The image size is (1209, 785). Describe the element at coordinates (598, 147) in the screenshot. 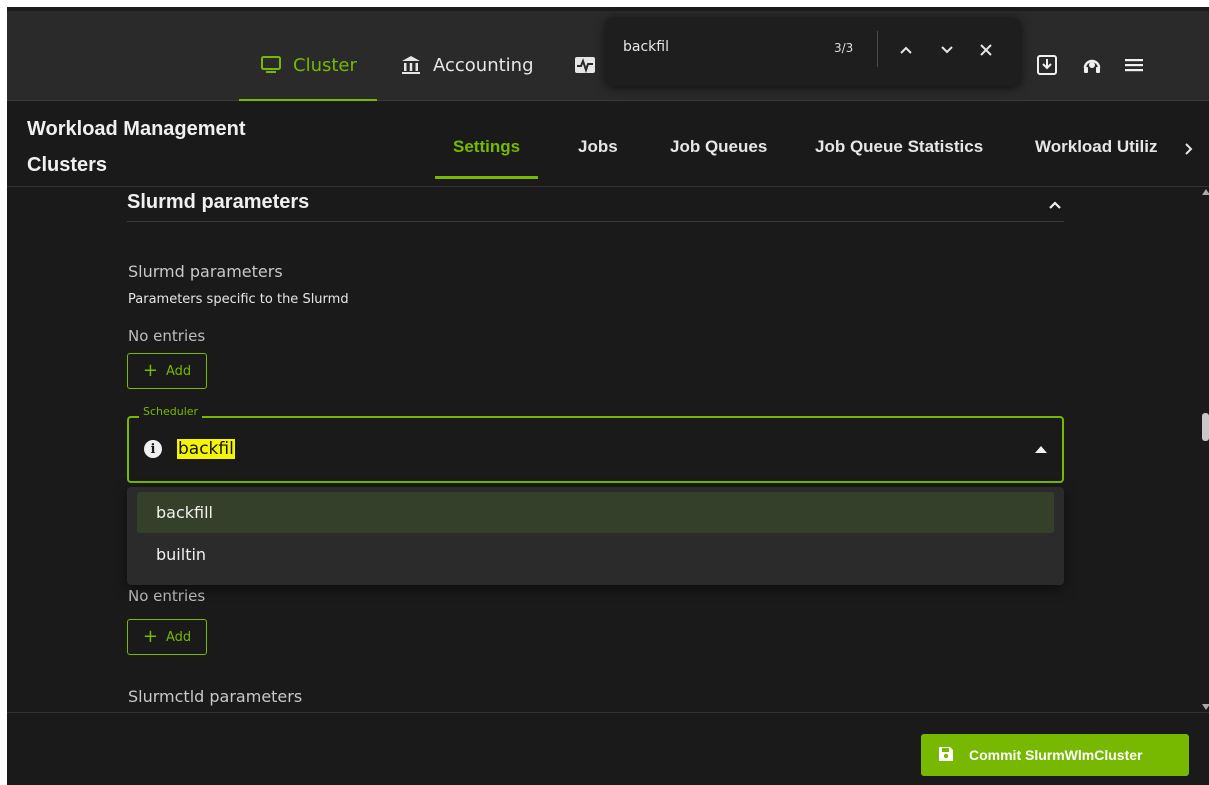

I see `tab-jobs: Jobs` at that location.